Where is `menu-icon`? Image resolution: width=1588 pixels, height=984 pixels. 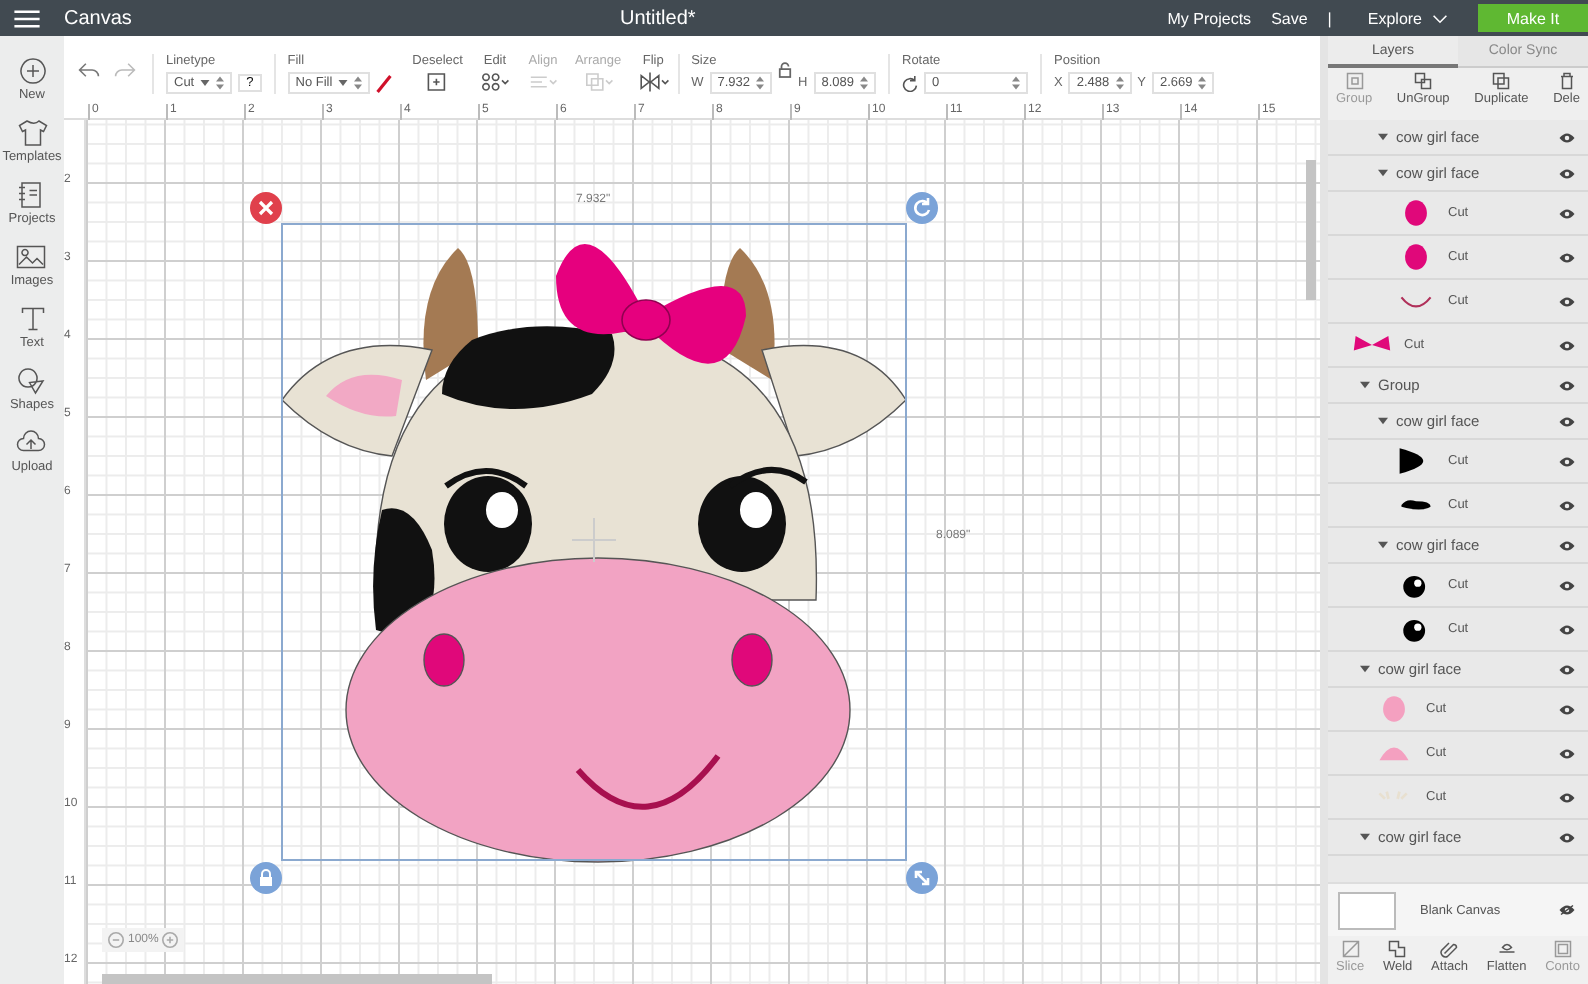
menu-icon is located at coordinates (27, 18).